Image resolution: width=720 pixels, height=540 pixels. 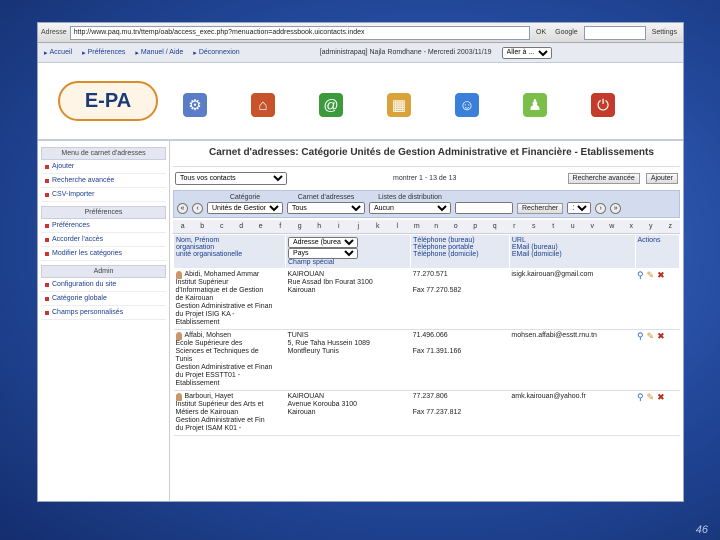 I want to click on alphabet-letter: m, so click(x=417, y=226).